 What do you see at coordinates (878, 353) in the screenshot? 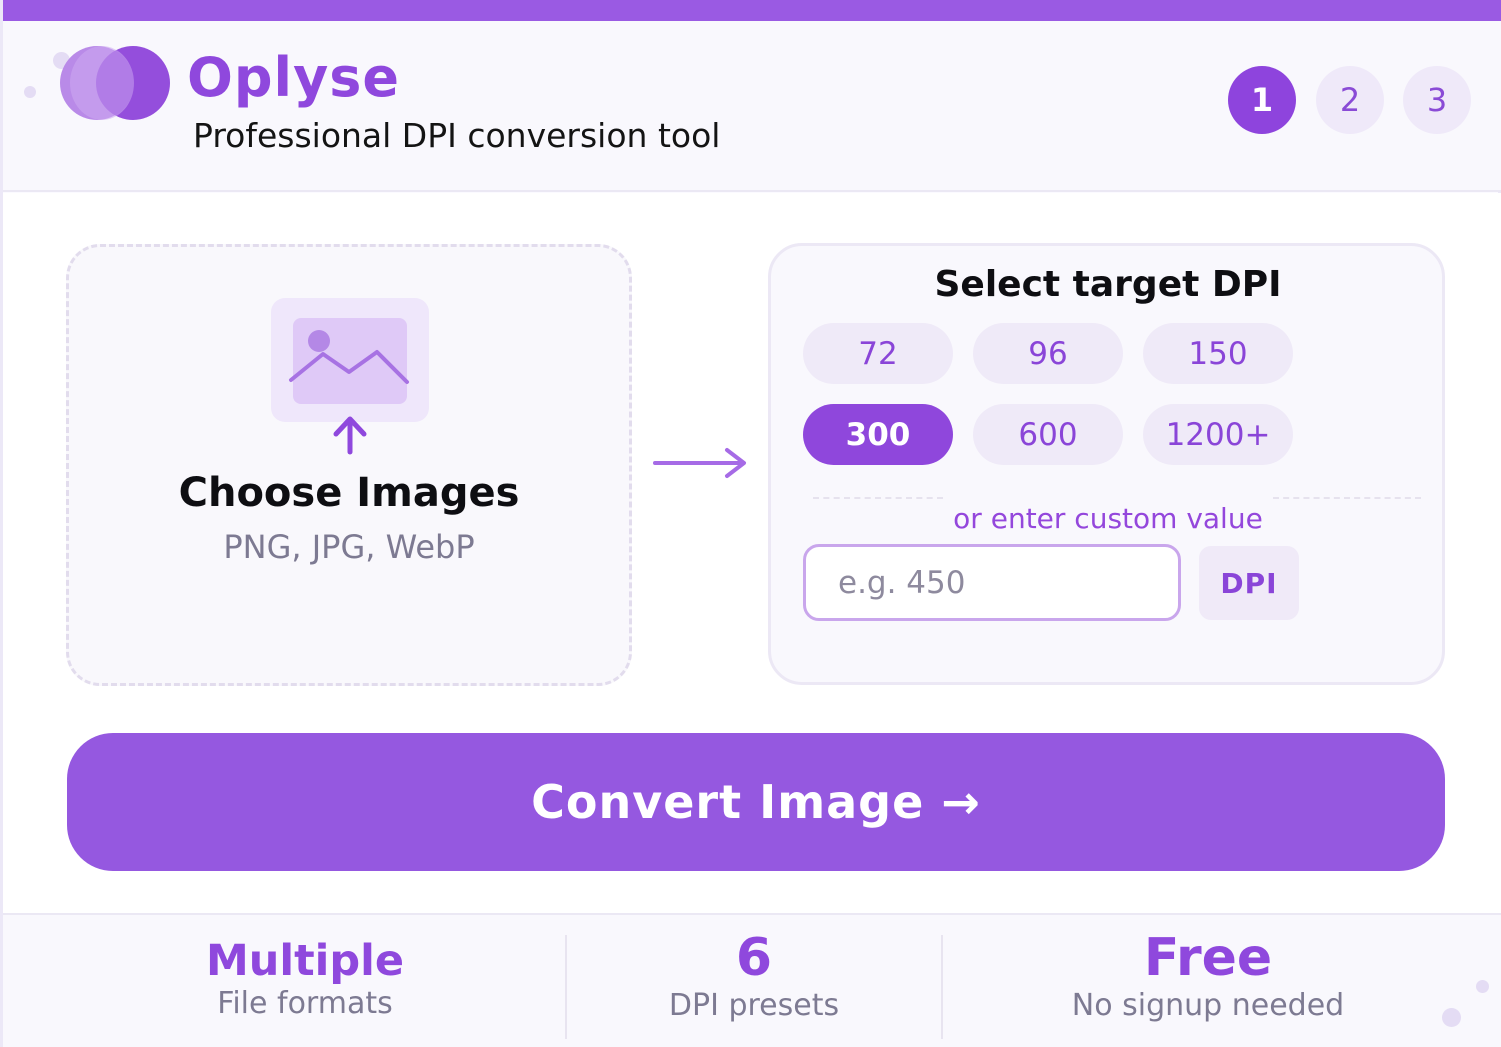
I see `preset-72: 72` at bounding box center [878, 353].